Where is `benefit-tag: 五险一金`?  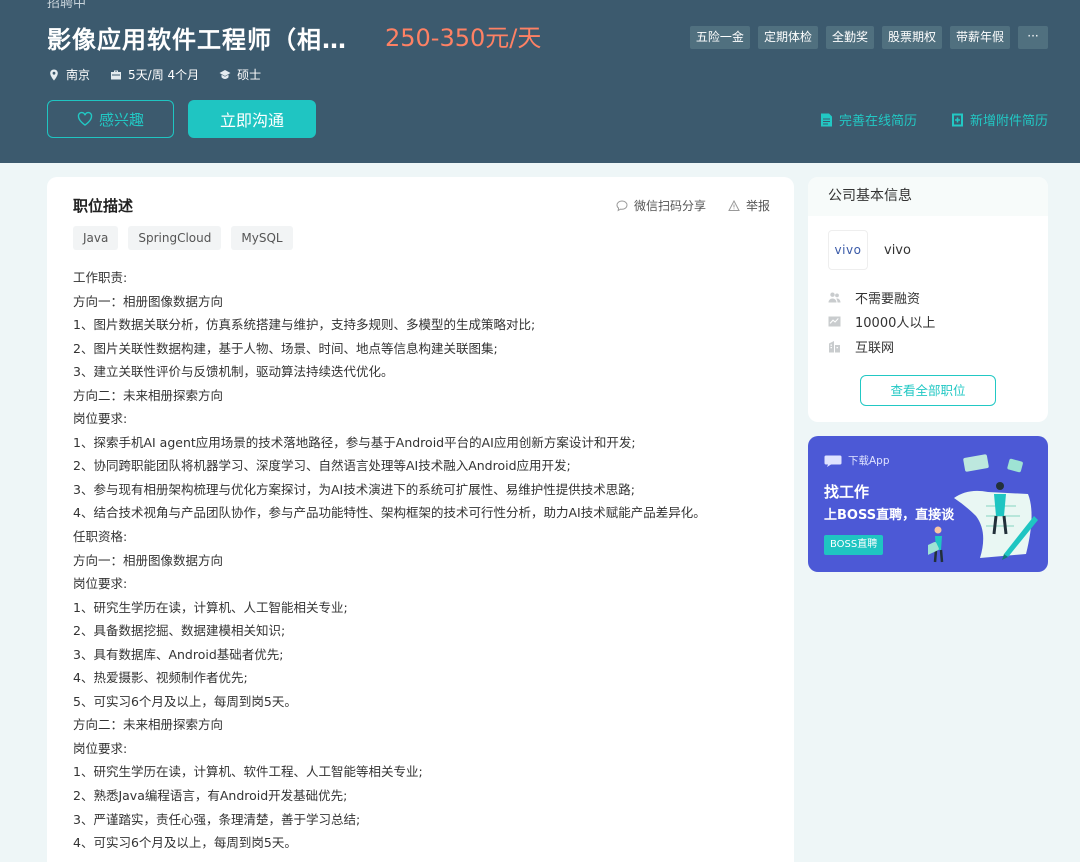
benefit-tag: 五险一金 is located at coordinates (719, 37).